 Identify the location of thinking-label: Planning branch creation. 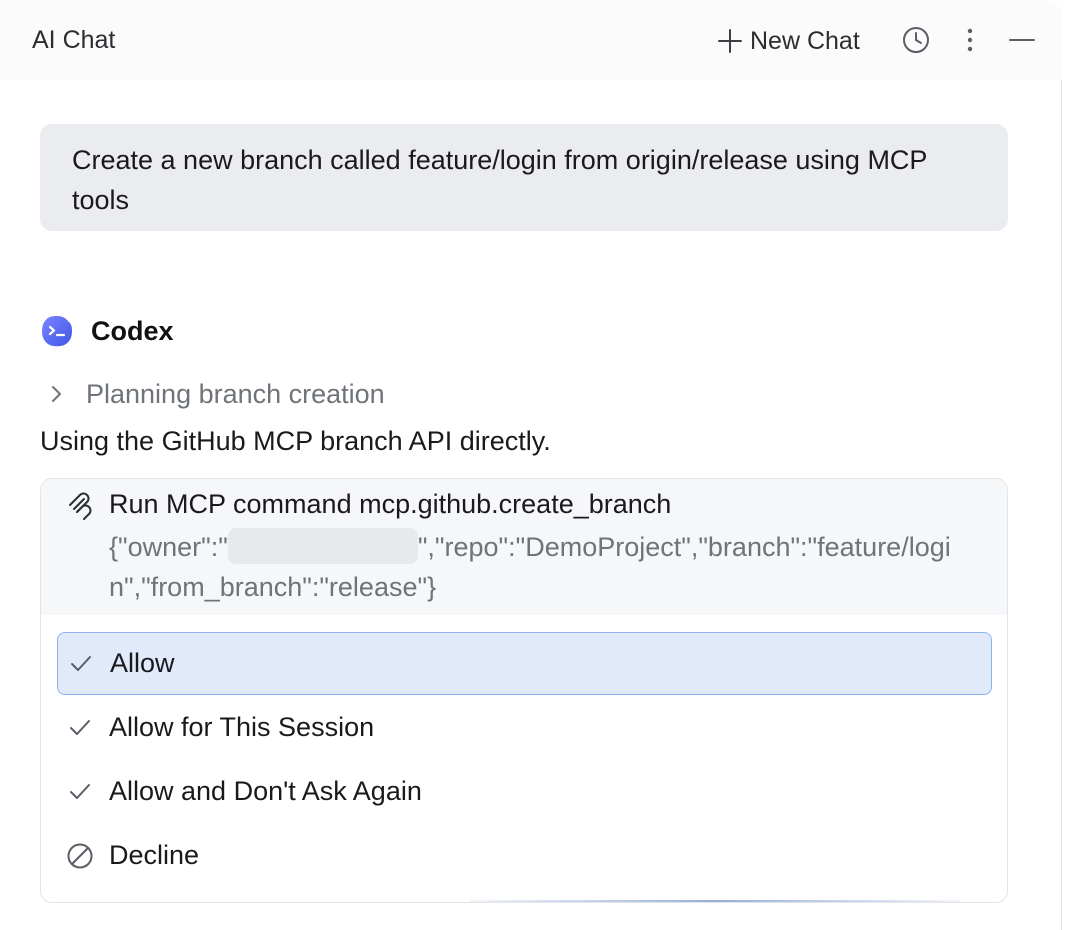
(235, 393).